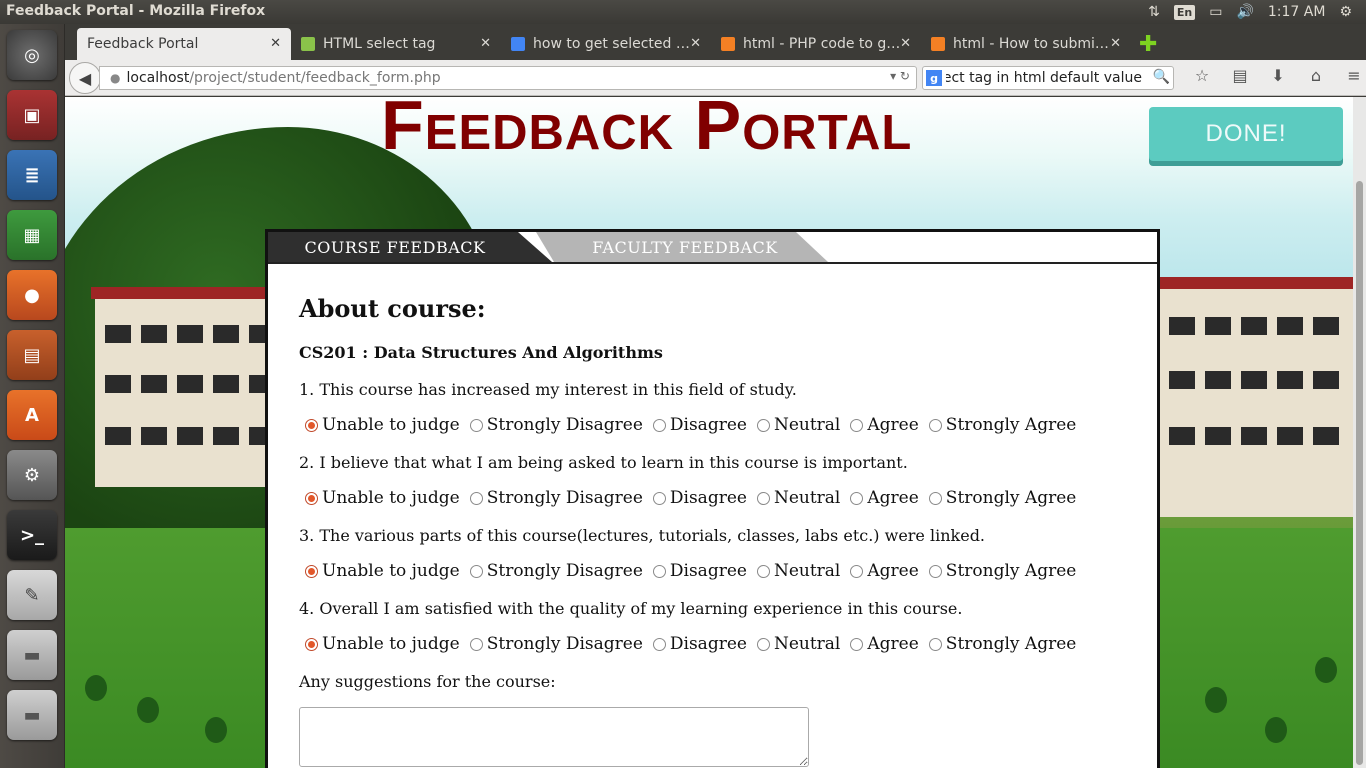 The width and height of the screenshot is (1366, 768). Describe the element at coordinates (1316, 75) in the screenshot. I see `home-icon: ⌂` at that location.